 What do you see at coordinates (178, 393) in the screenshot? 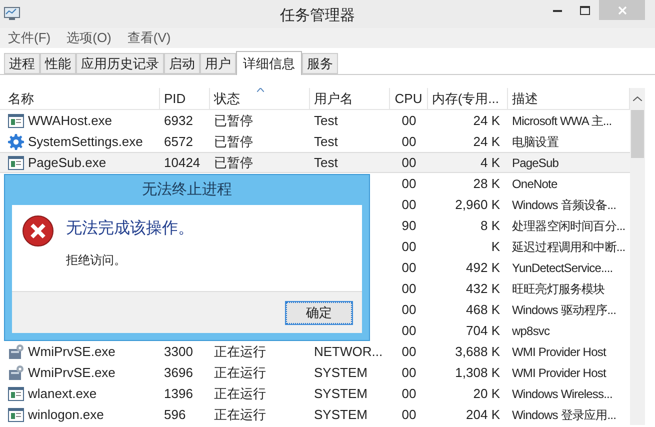
I see `pid-cell: 1396` at bounding box center [178, 393].